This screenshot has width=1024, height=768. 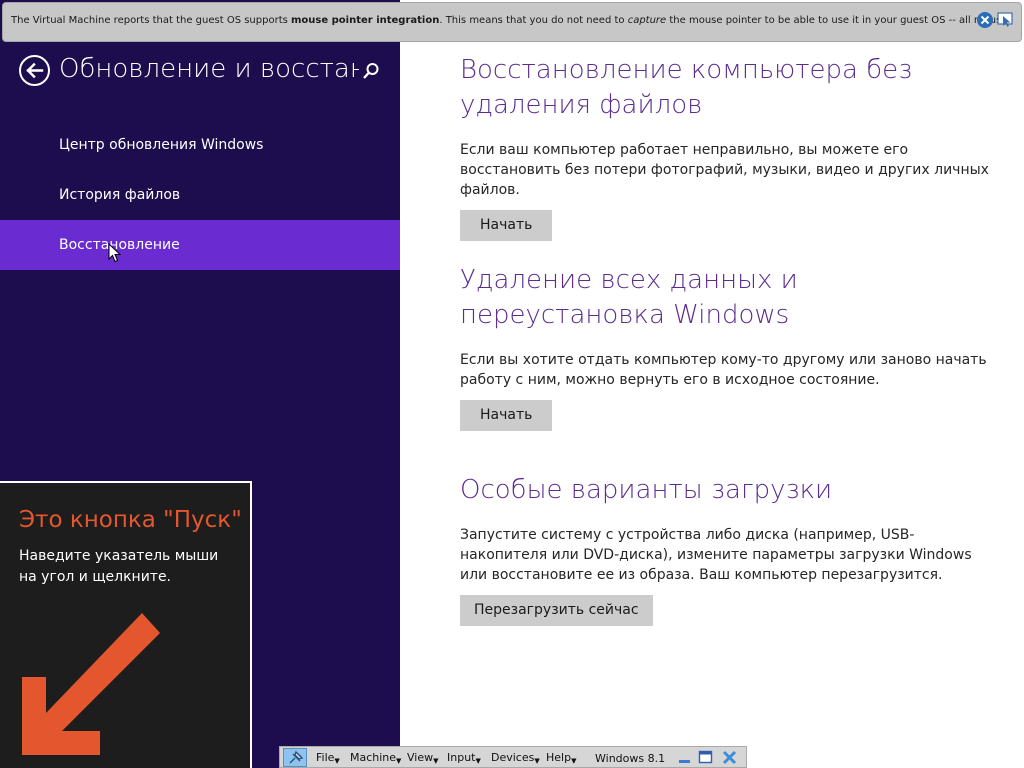 What do you see at coordinates (91, 684) in the screenshot?
I see `arrow-down-left-icon` at bounding box center [91, 684].